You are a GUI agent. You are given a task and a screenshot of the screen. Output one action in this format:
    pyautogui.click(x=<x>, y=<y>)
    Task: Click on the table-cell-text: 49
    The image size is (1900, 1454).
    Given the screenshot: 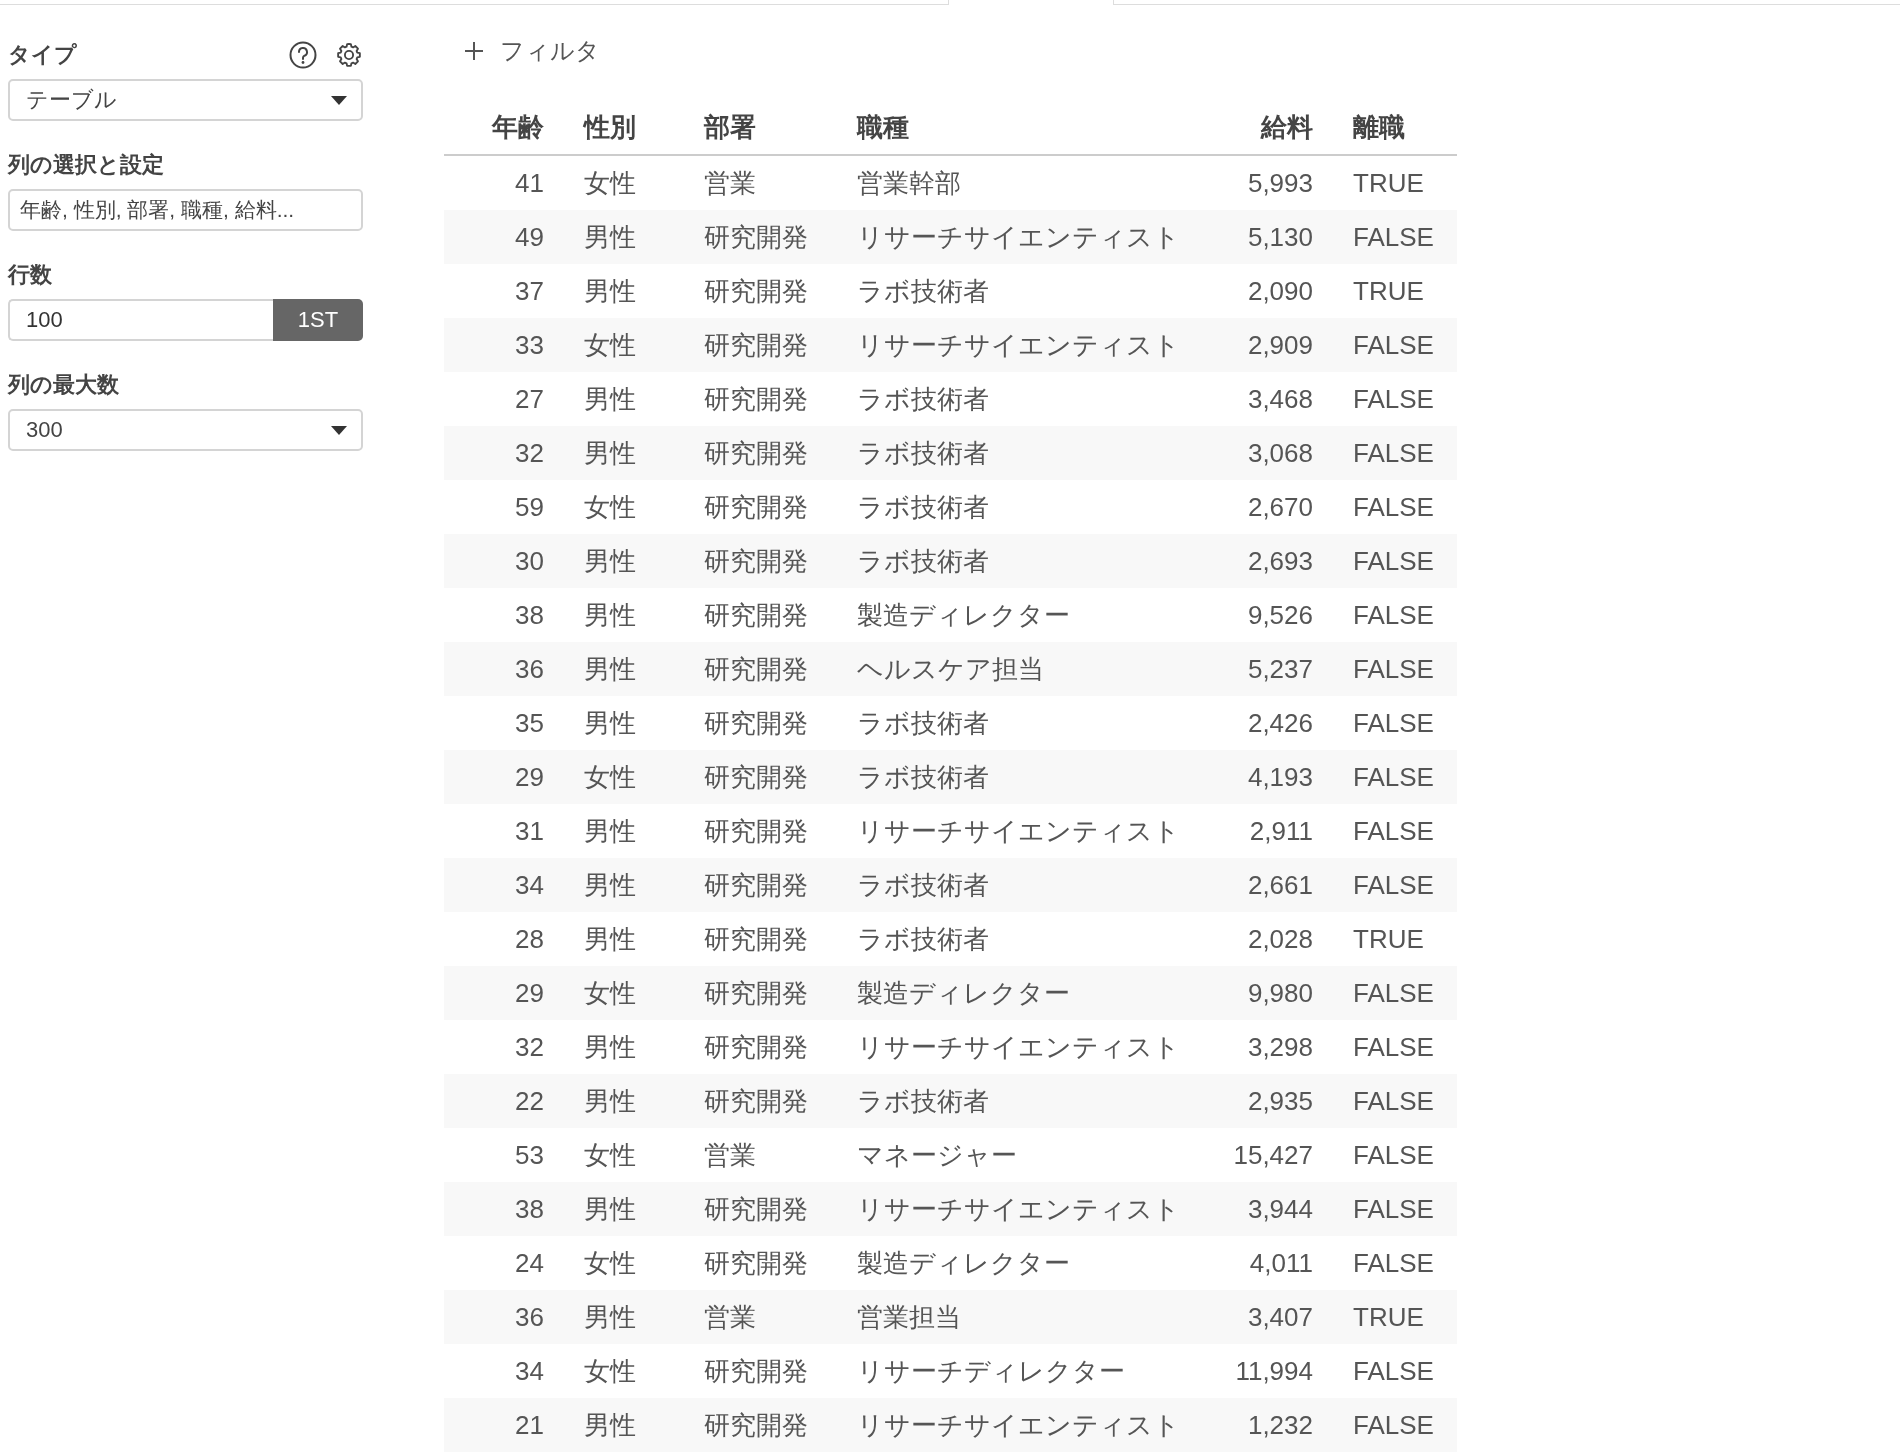 What is the action you would take?
    pyautogui.click(x=529, y=237)
    